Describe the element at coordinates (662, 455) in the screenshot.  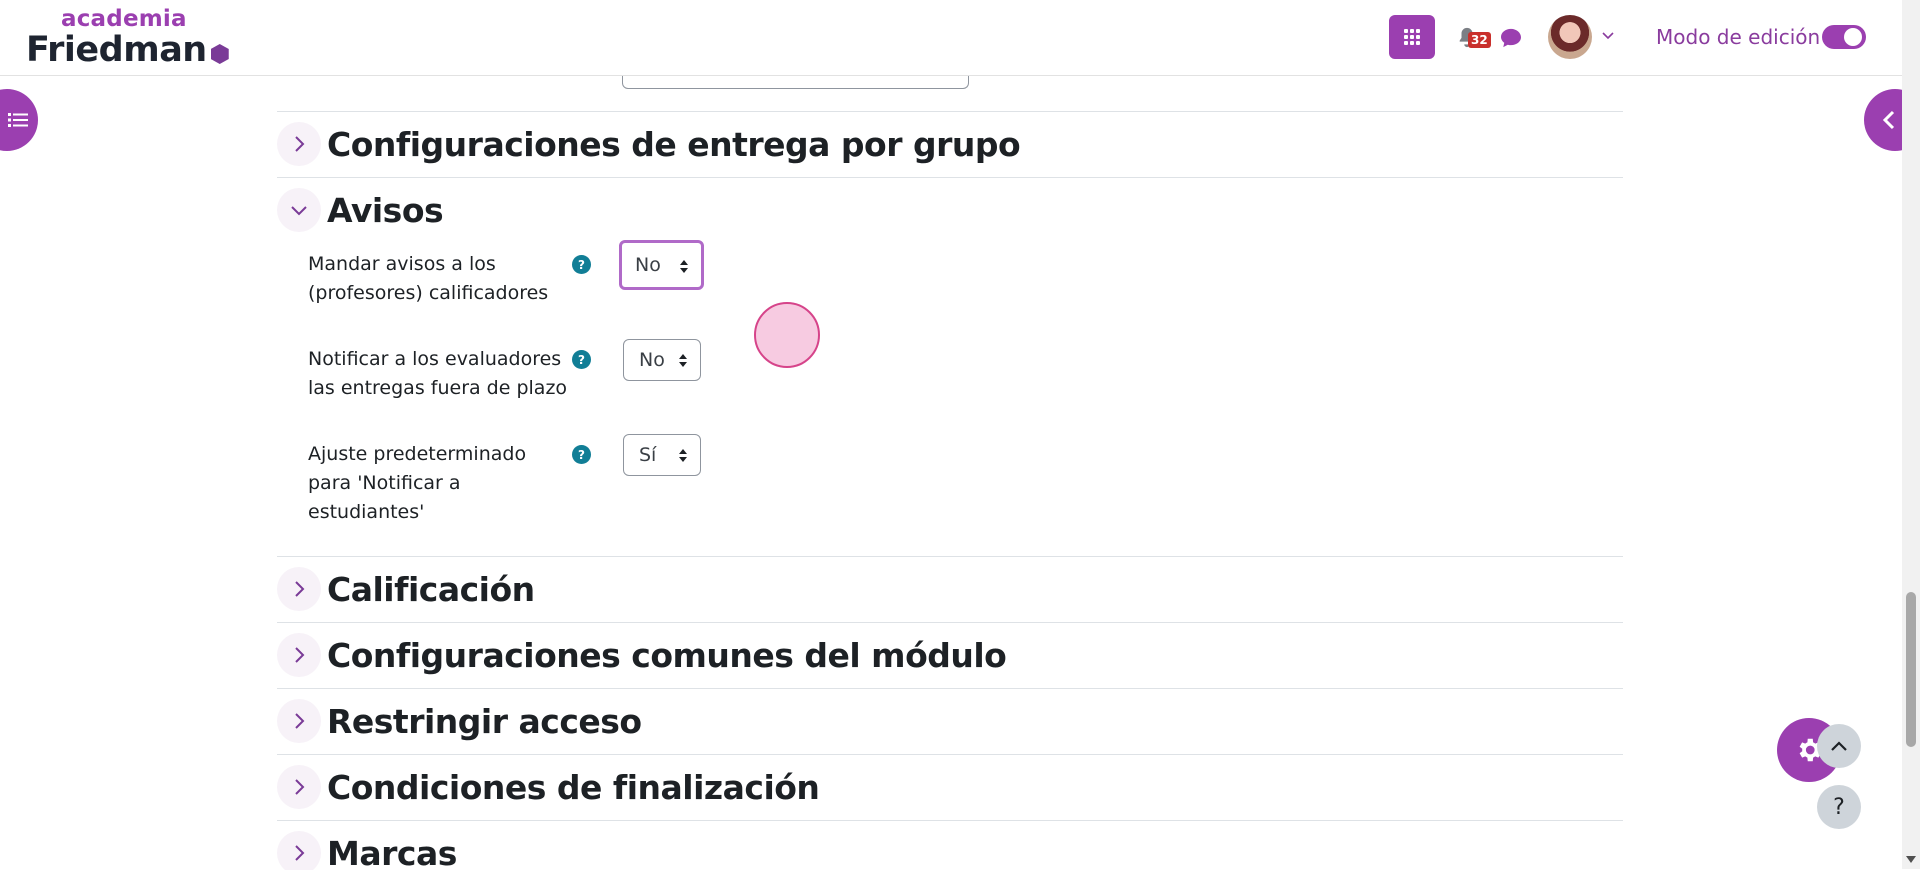
I see `default-notify-select: Sí` at that location.